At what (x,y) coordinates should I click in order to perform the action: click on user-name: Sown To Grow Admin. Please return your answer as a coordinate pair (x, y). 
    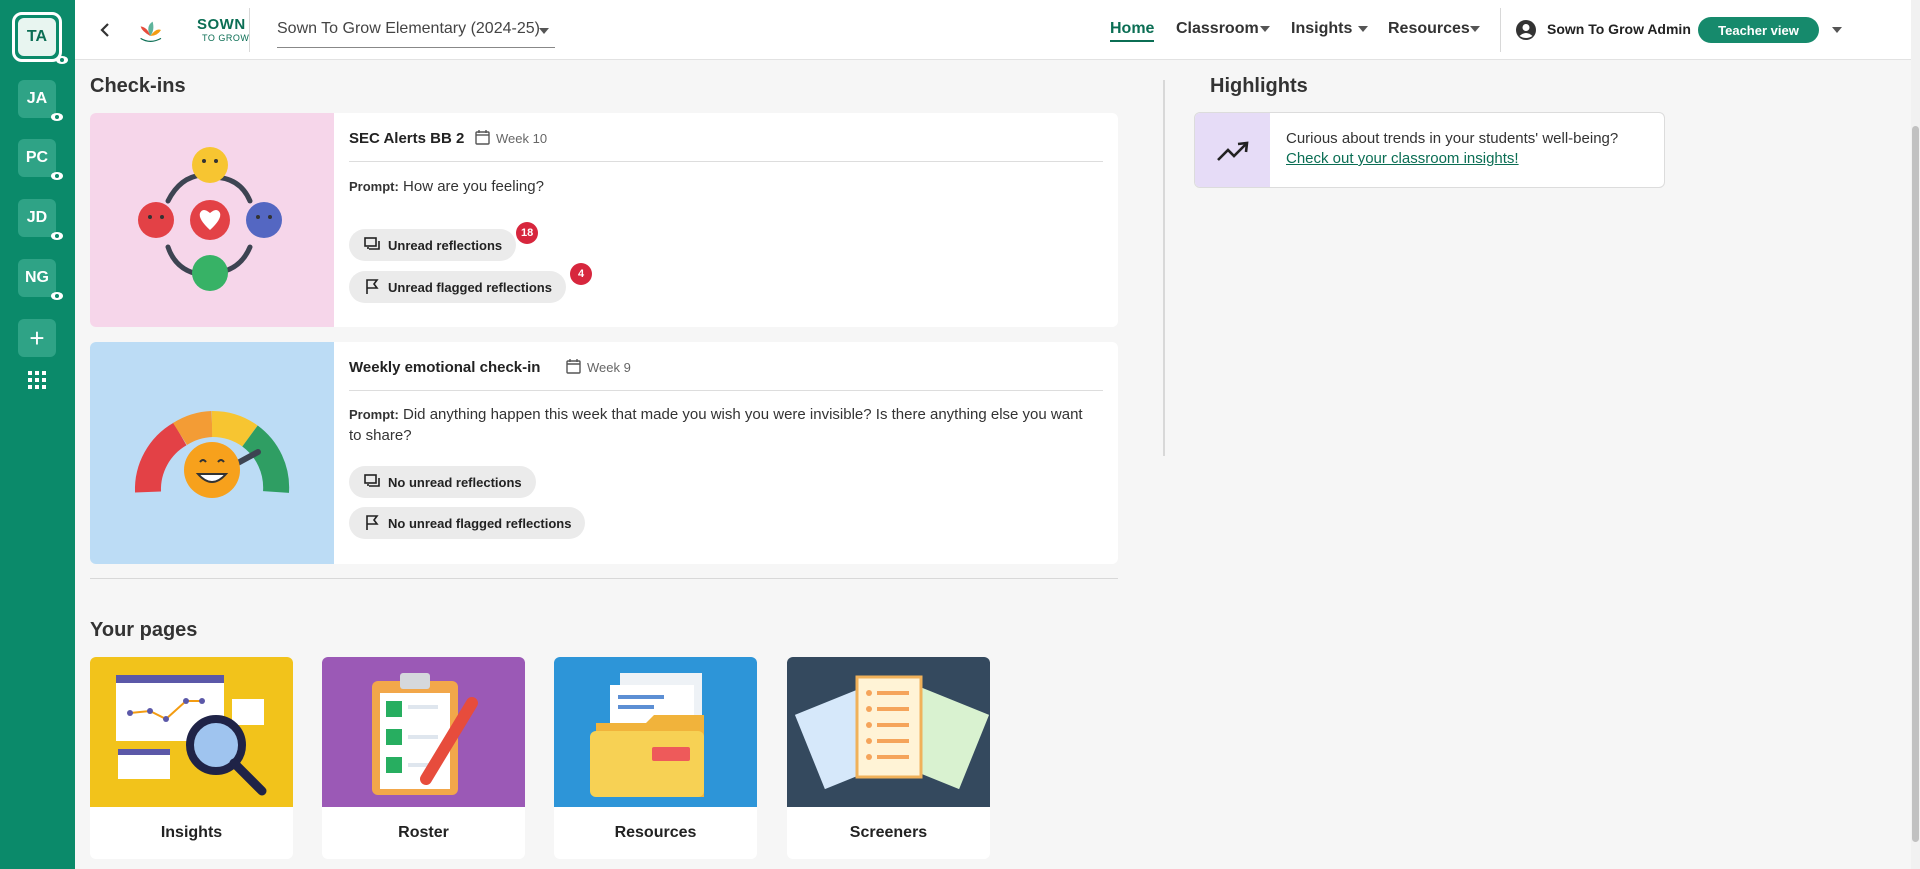
    Looking at the image, I should click on (1619, 29).